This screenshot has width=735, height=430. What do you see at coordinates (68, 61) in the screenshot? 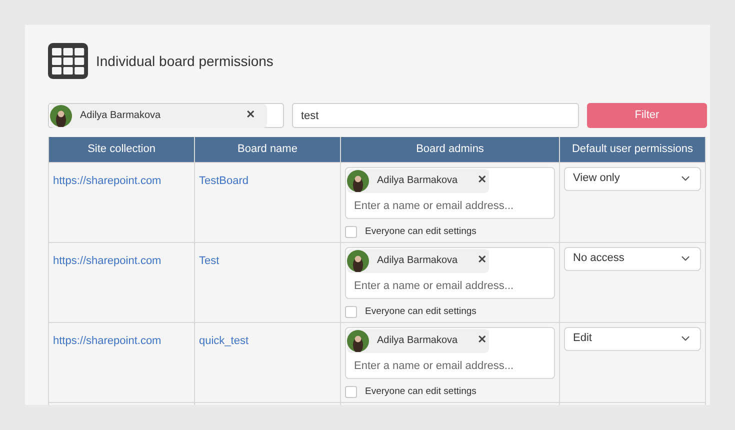
I see `grid-icon` at bounding box center [68, 61].